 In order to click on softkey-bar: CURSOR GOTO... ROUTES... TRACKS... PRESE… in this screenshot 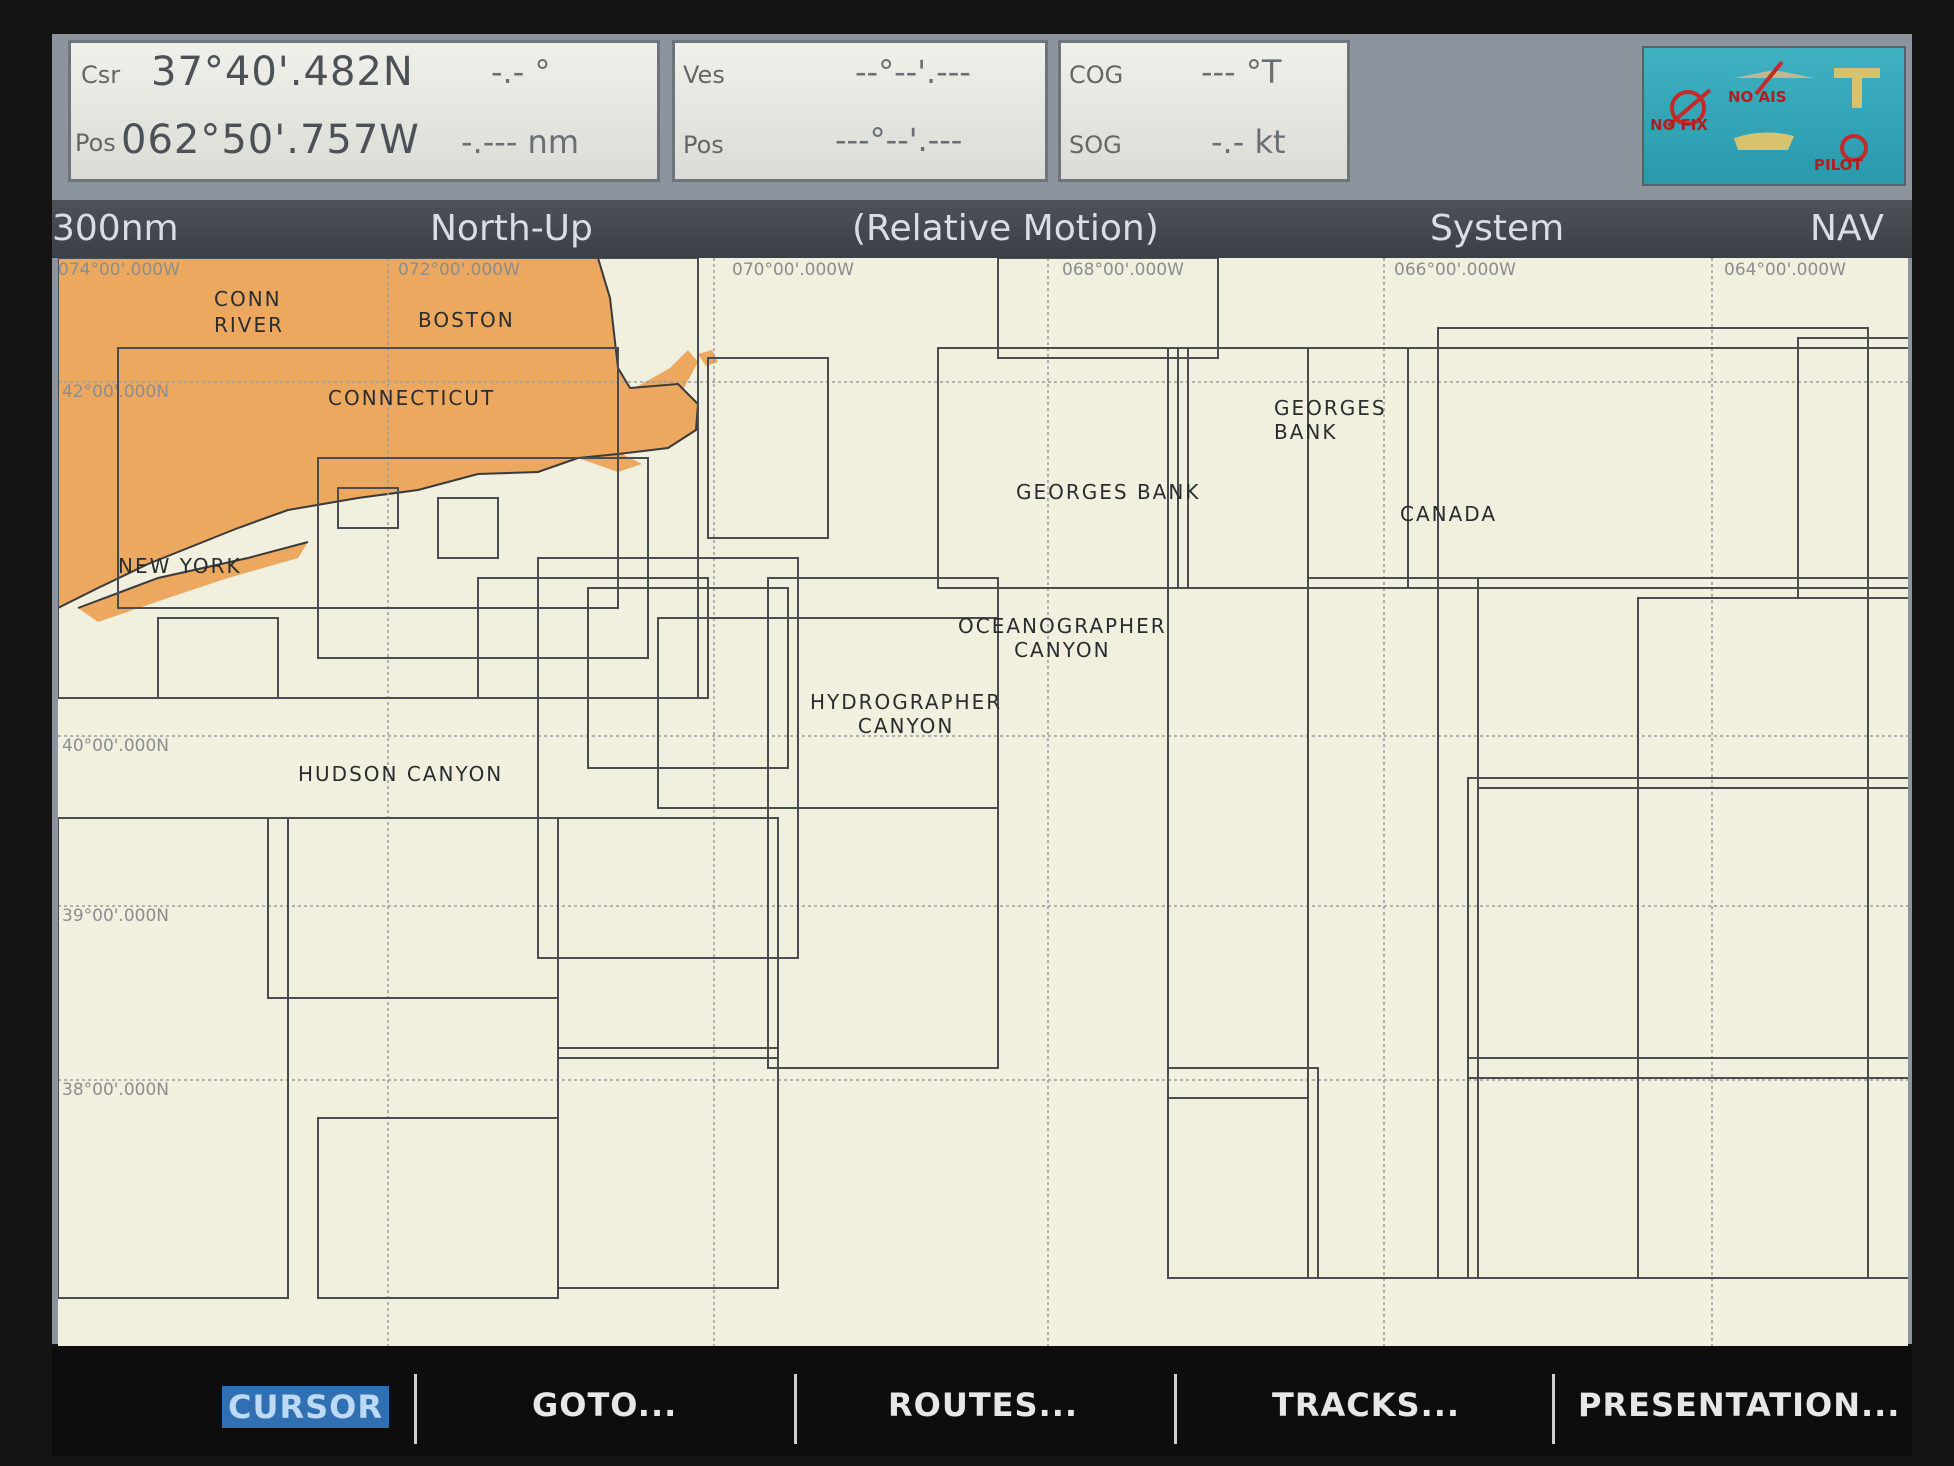, I will do `click(982, 1401)`.